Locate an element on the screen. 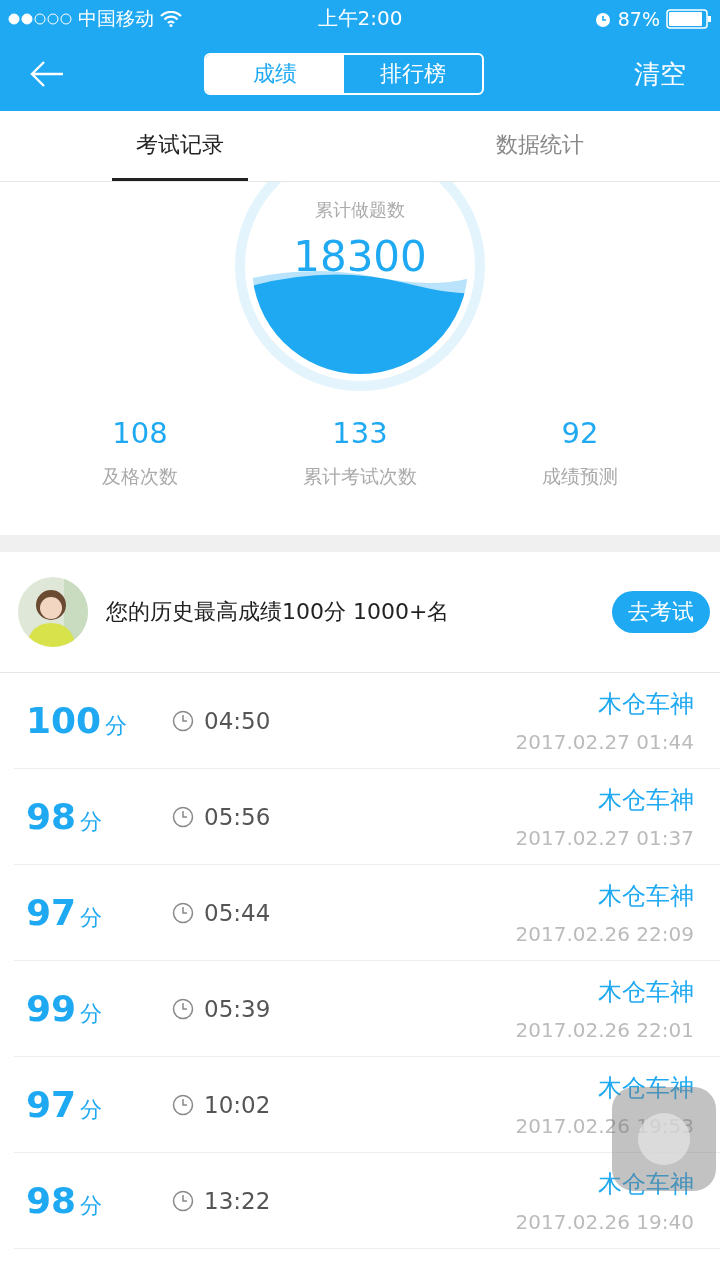  segment-tab: 排行榜 is located at coordinates (413, 74).